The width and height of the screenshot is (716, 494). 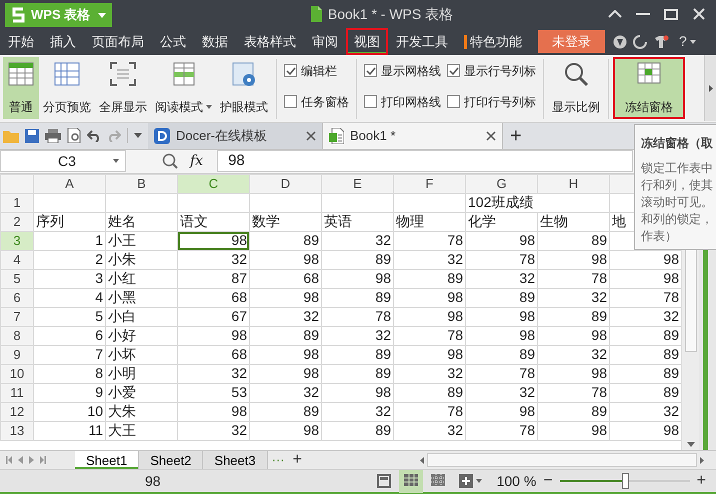 I want to click on print-icon, so click(x=53, y=135).